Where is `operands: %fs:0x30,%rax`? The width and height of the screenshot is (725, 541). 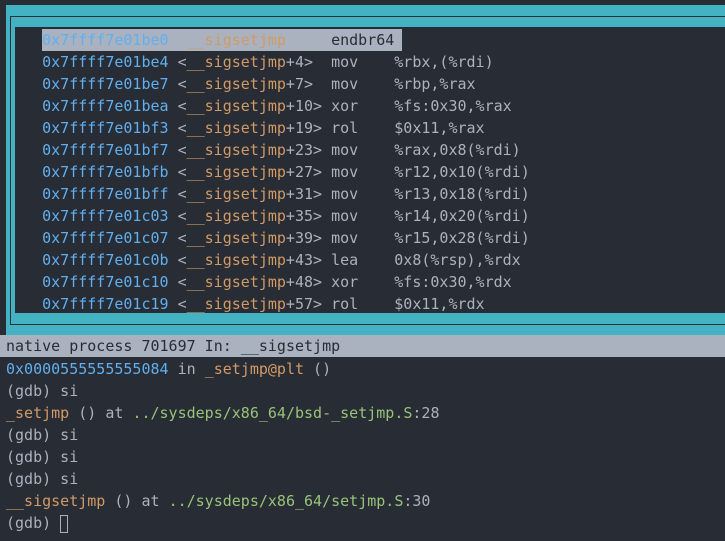 operands: %fs:0x30,%rax is located at coordinates (453, 106).